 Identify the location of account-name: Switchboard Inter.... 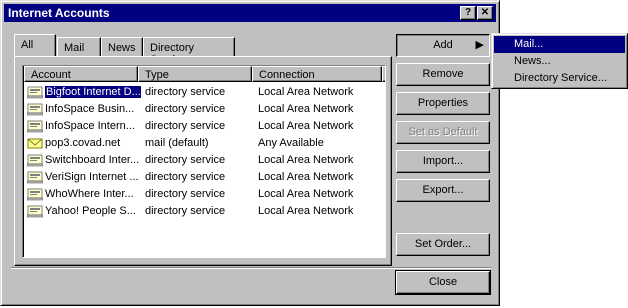
(92, 160).